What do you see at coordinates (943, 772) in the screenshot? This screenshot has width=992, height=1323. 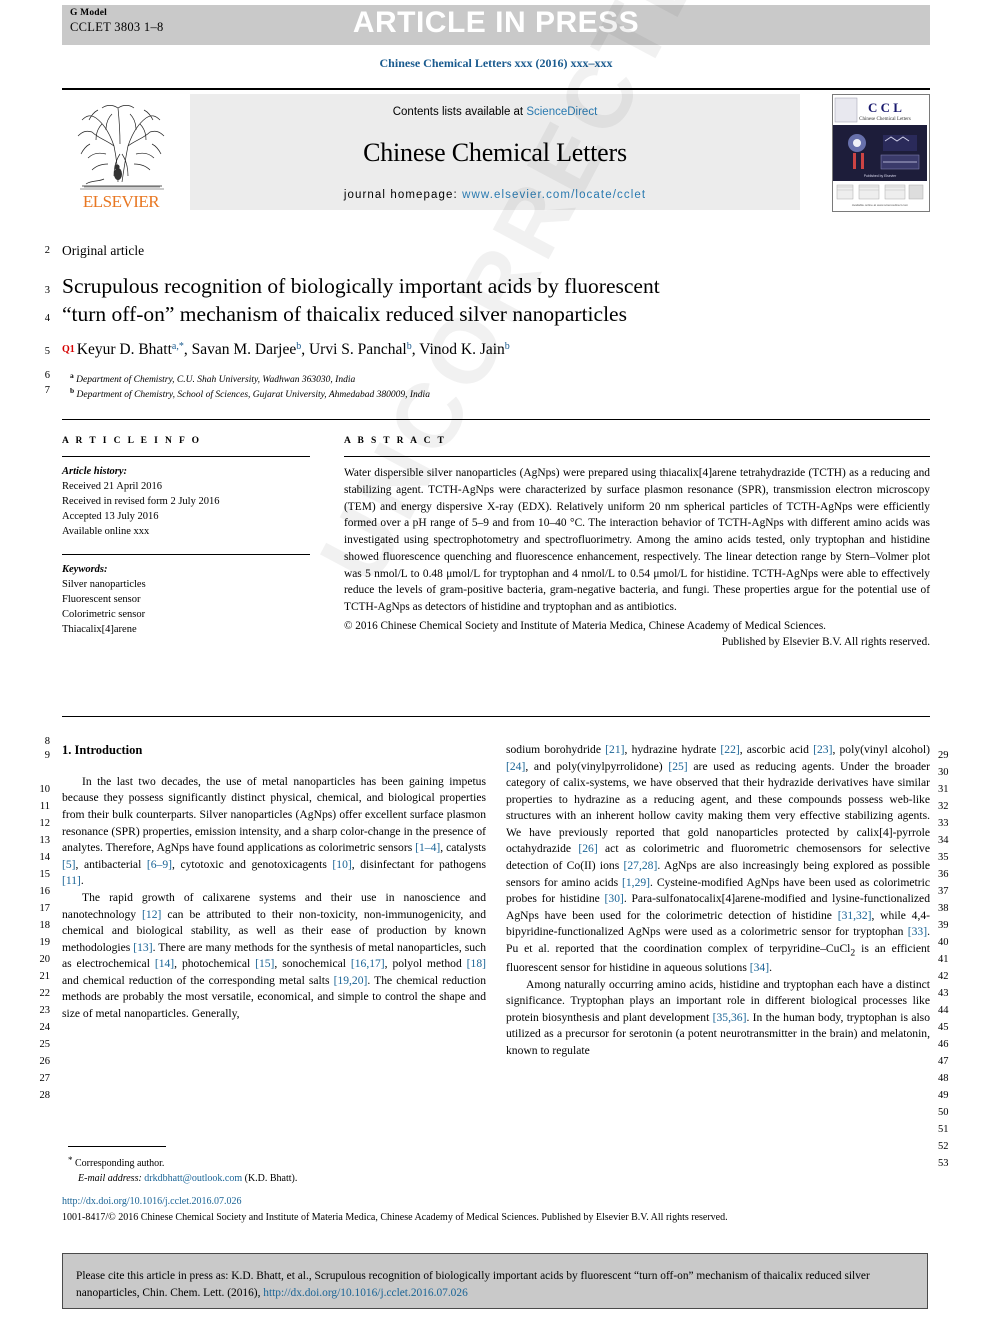 I see `line-number: 30` at bounding box center [943, 772].